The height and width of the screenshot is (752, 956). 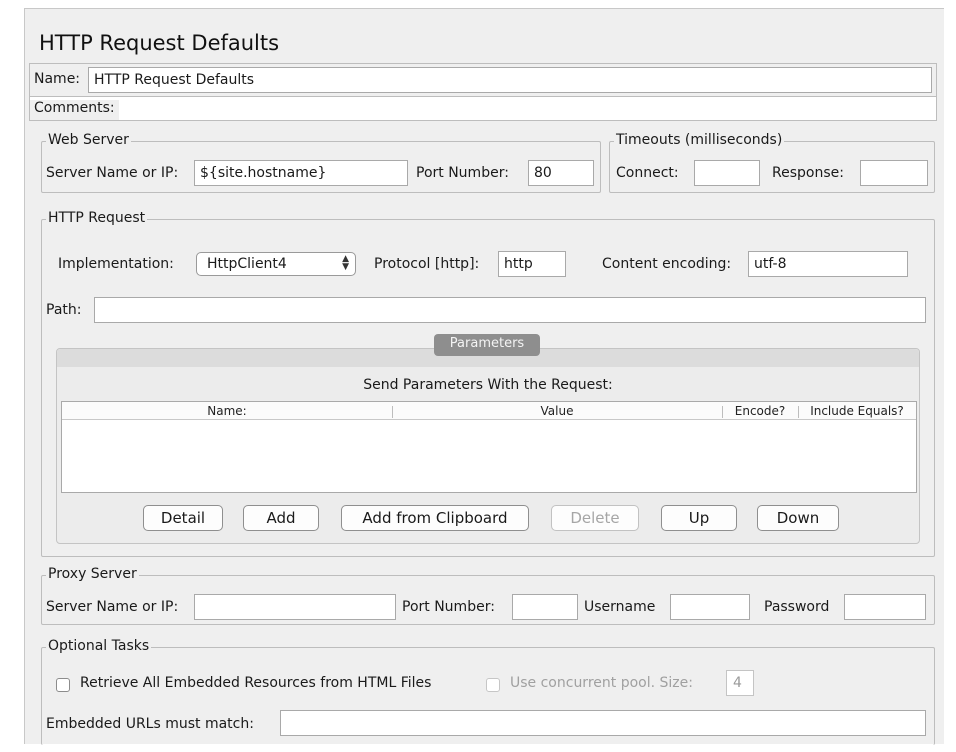 What do you see at coordinates (760, 411) in the screenshot?
I see `column-header-encode: Encode?` at bounding box center [760, 411].